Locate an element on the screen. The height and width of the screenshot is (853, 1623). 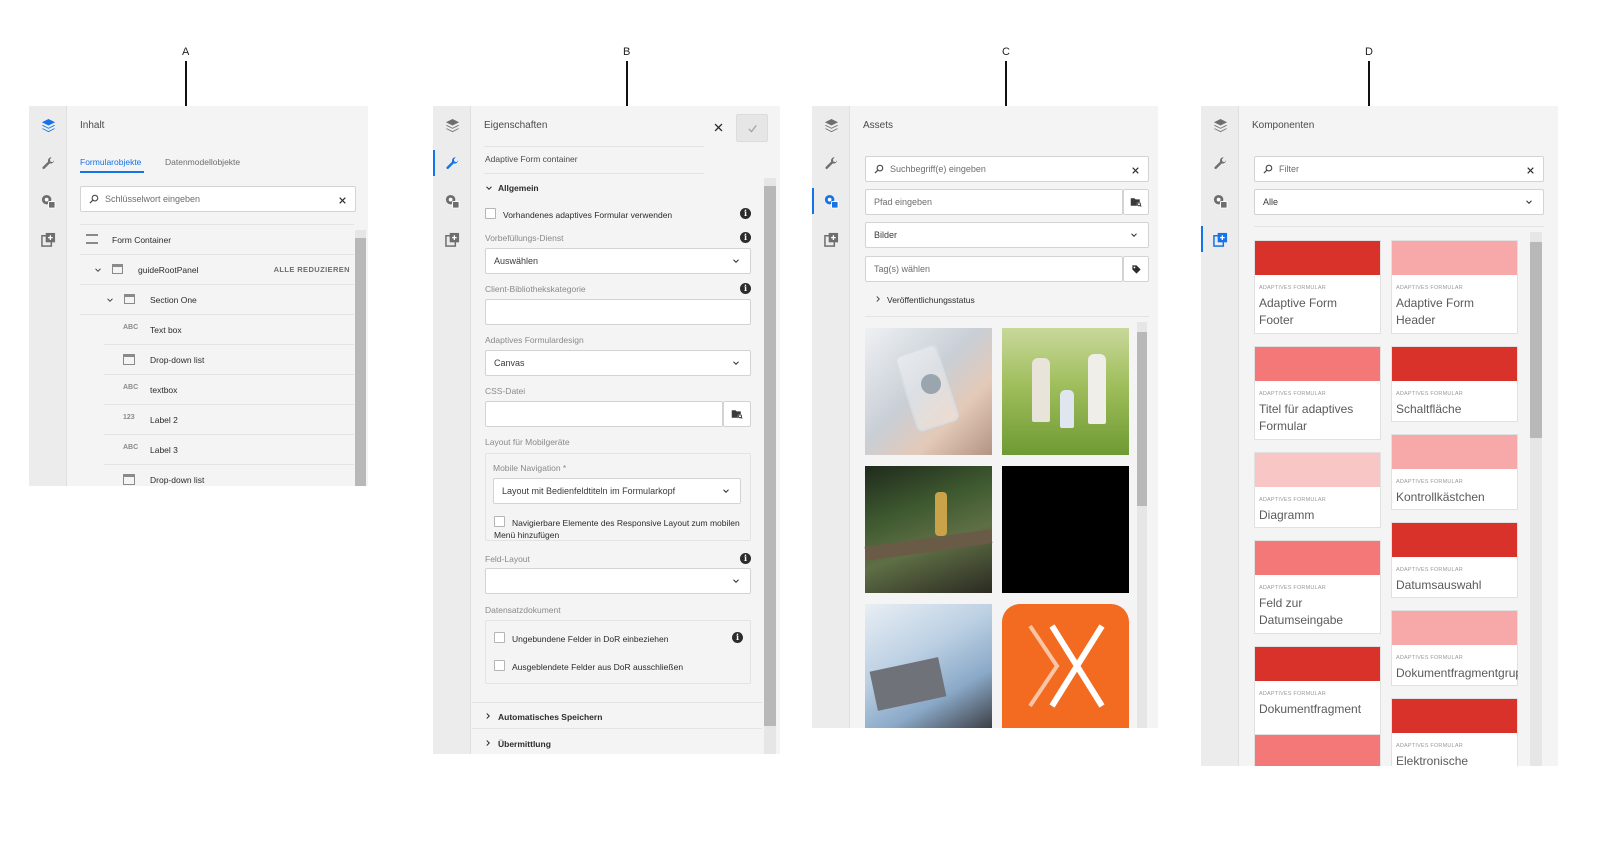
dor-hidden-checkbox is located at coordinates (499, 665).